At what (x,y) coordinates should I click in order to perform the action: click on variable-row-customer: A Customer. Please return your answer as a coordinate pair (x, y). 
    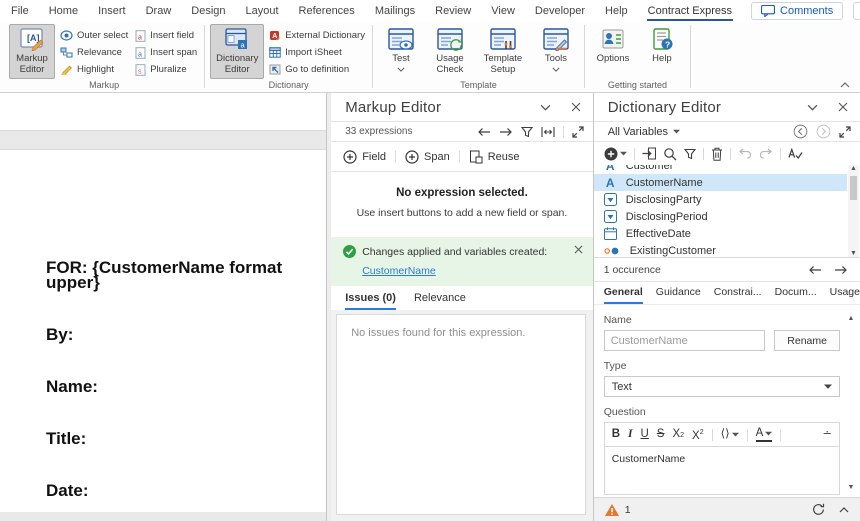
    Looking at the image, I should click on (720, 169).